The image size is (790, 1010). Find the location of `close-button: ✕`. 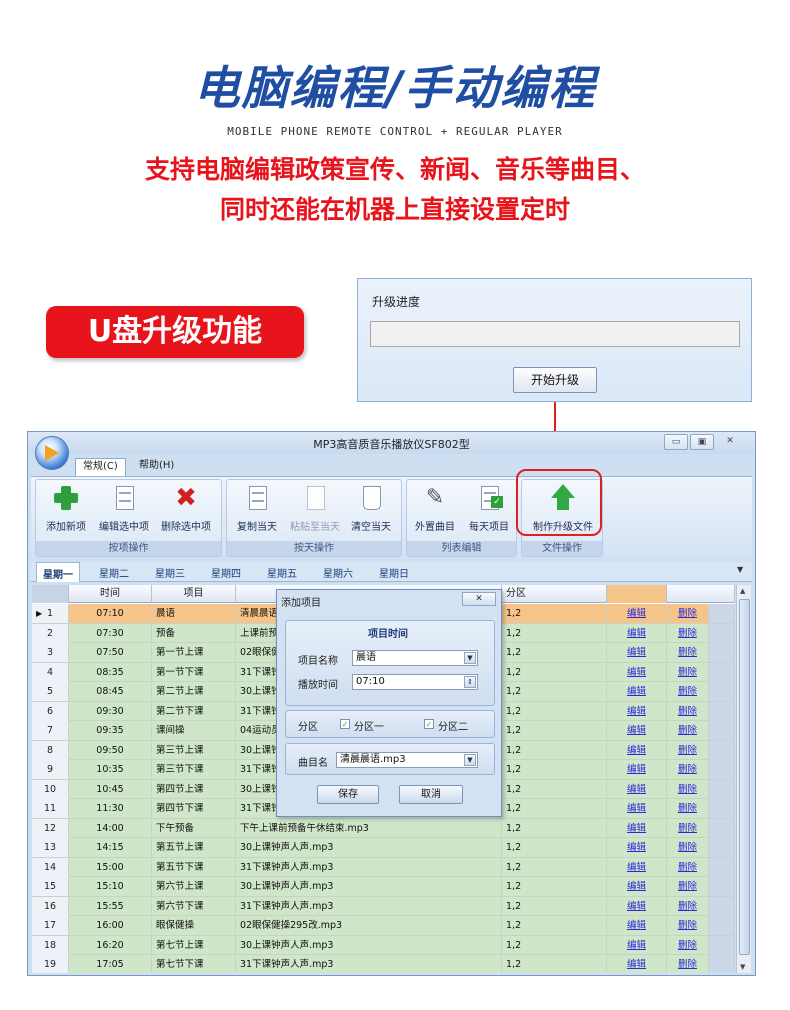

close-button: ✕ is located at coordinates (730, 442).